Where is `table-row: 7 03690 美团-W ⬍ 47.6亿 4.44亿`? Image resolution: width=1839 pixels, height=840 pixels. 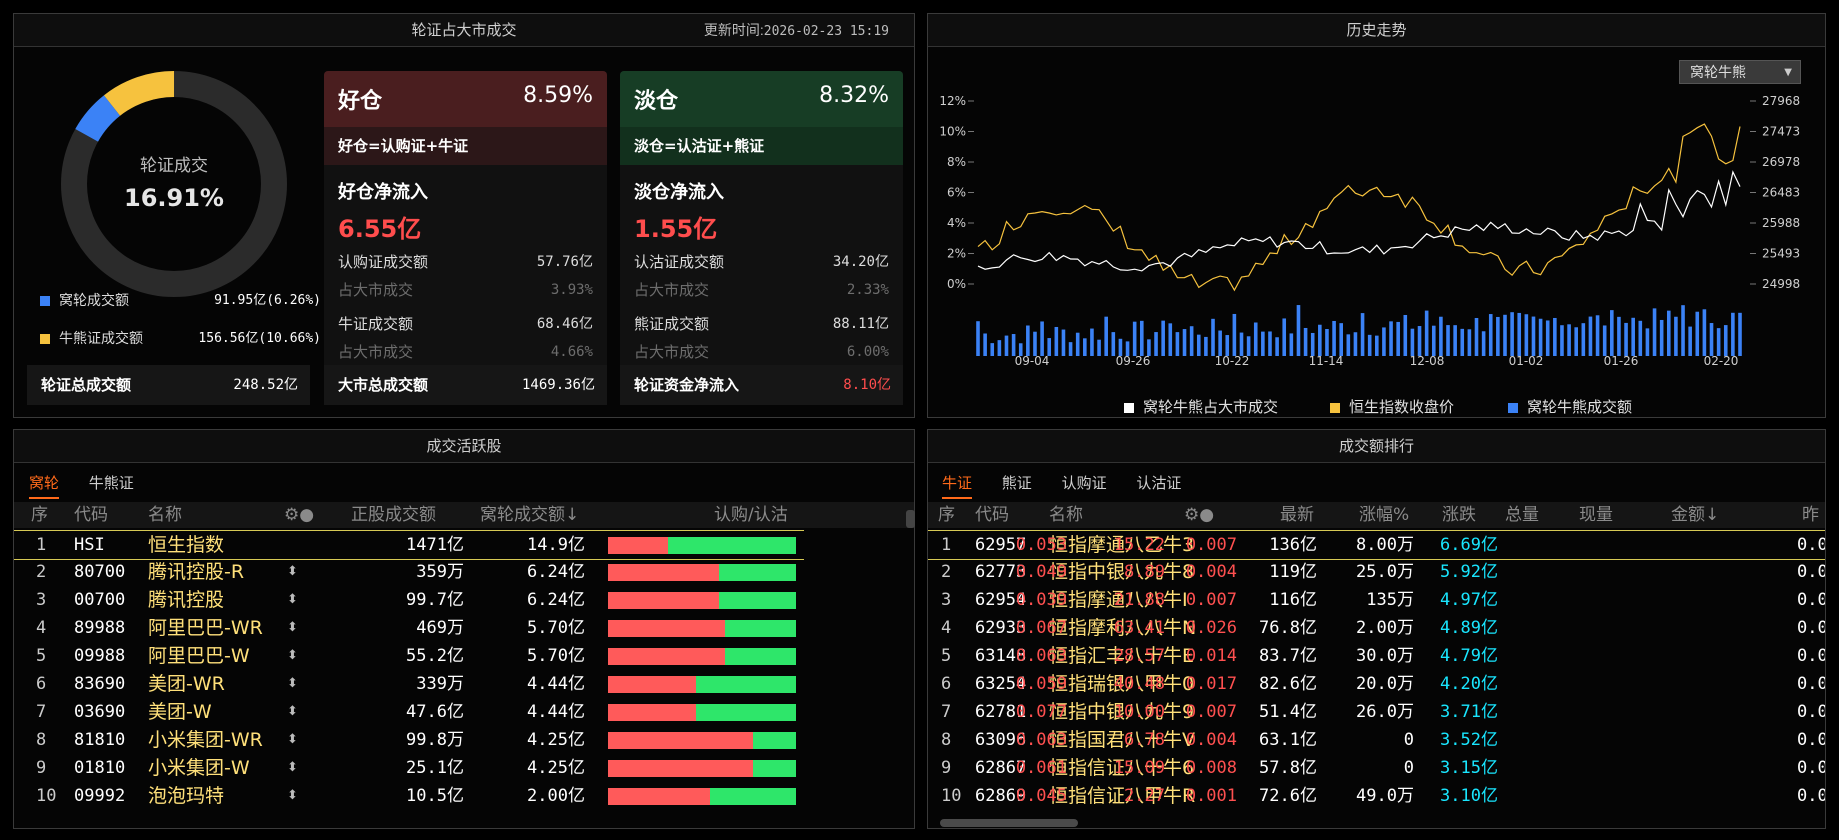 table-row: 7 03690 美团-W ⬍ 47.6亿 4.44亿 is located at coordinates (409, 712).